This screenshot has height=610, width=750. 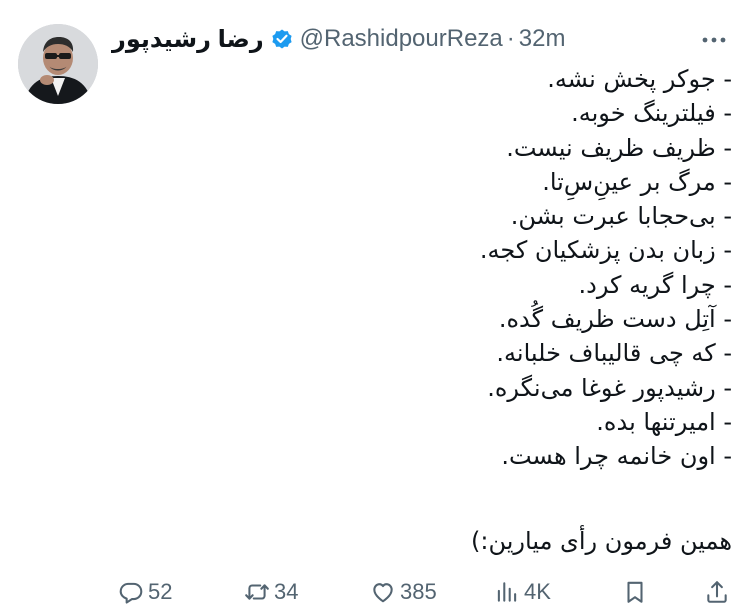 I want to click on like-button: 385, so click(x=403, y=592).